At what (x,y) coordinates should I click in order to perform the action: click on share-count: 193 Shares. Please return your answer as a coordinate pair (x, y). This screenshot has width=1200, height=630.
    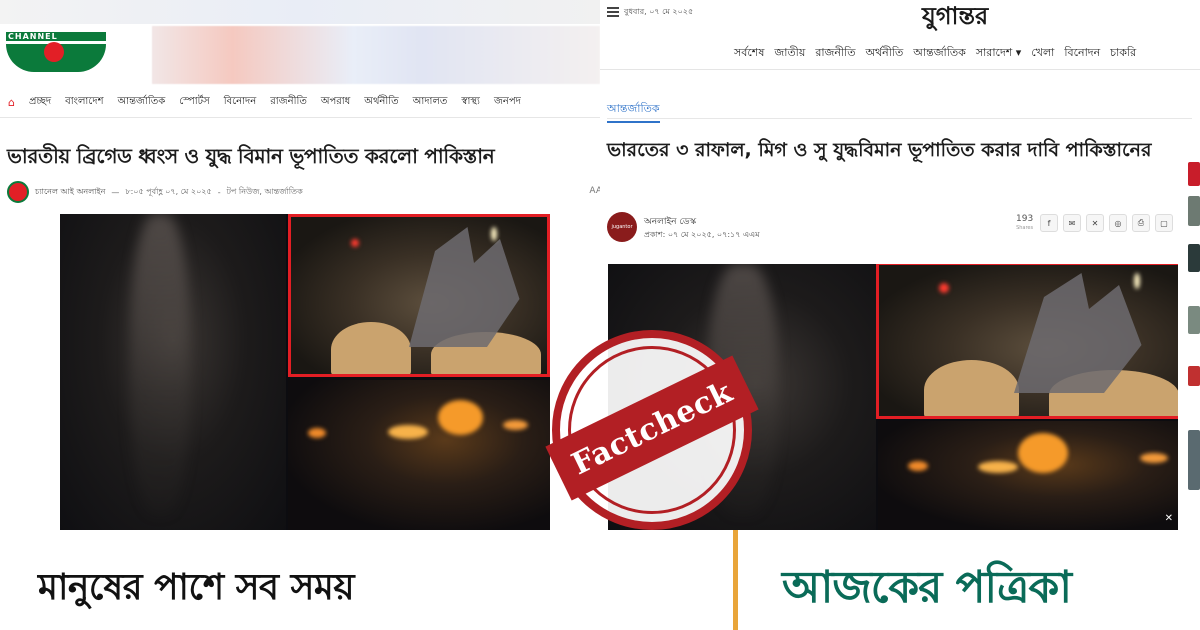
    Looking at the image, I should click on (1024, 224).